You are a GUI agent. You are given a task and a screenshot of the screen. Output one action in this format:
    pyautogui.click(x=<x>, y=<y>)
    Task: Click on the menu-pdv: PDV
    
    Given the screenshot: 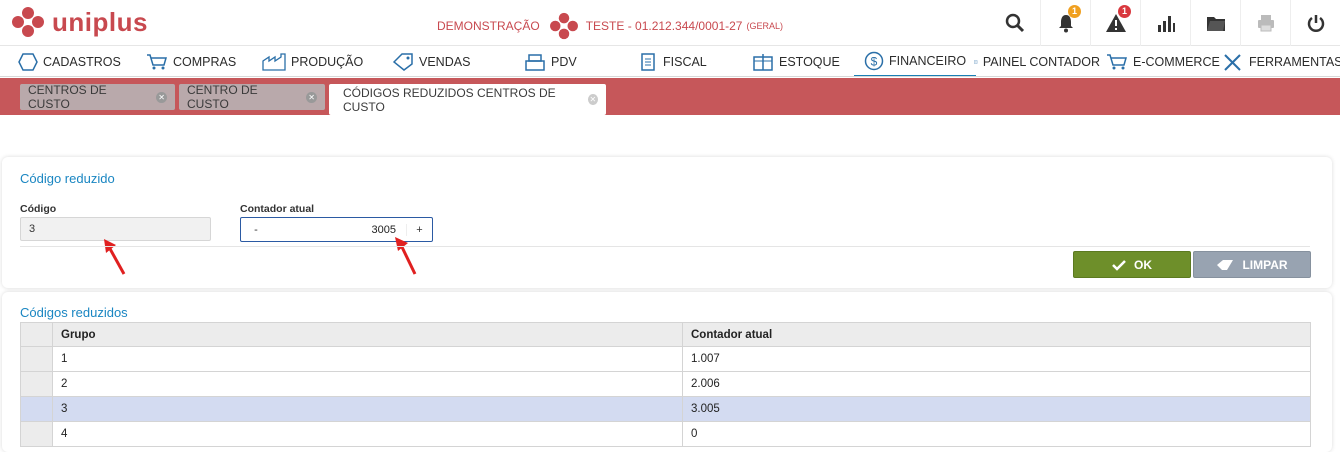 What is the action you would take?
    pyautogui.click(x=550, y=61)
    